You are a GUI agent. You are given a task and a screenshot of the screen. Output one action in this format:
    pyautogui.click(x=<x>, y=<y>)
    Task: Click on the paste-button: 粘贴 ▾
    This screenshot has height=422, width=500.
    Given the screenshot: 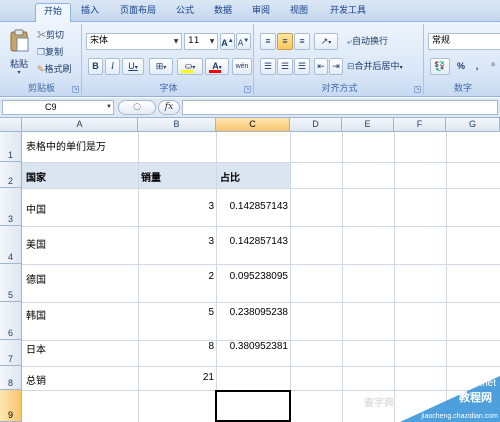 What is the action you would take?
    pyautogui.click(x=19, y=51)
    